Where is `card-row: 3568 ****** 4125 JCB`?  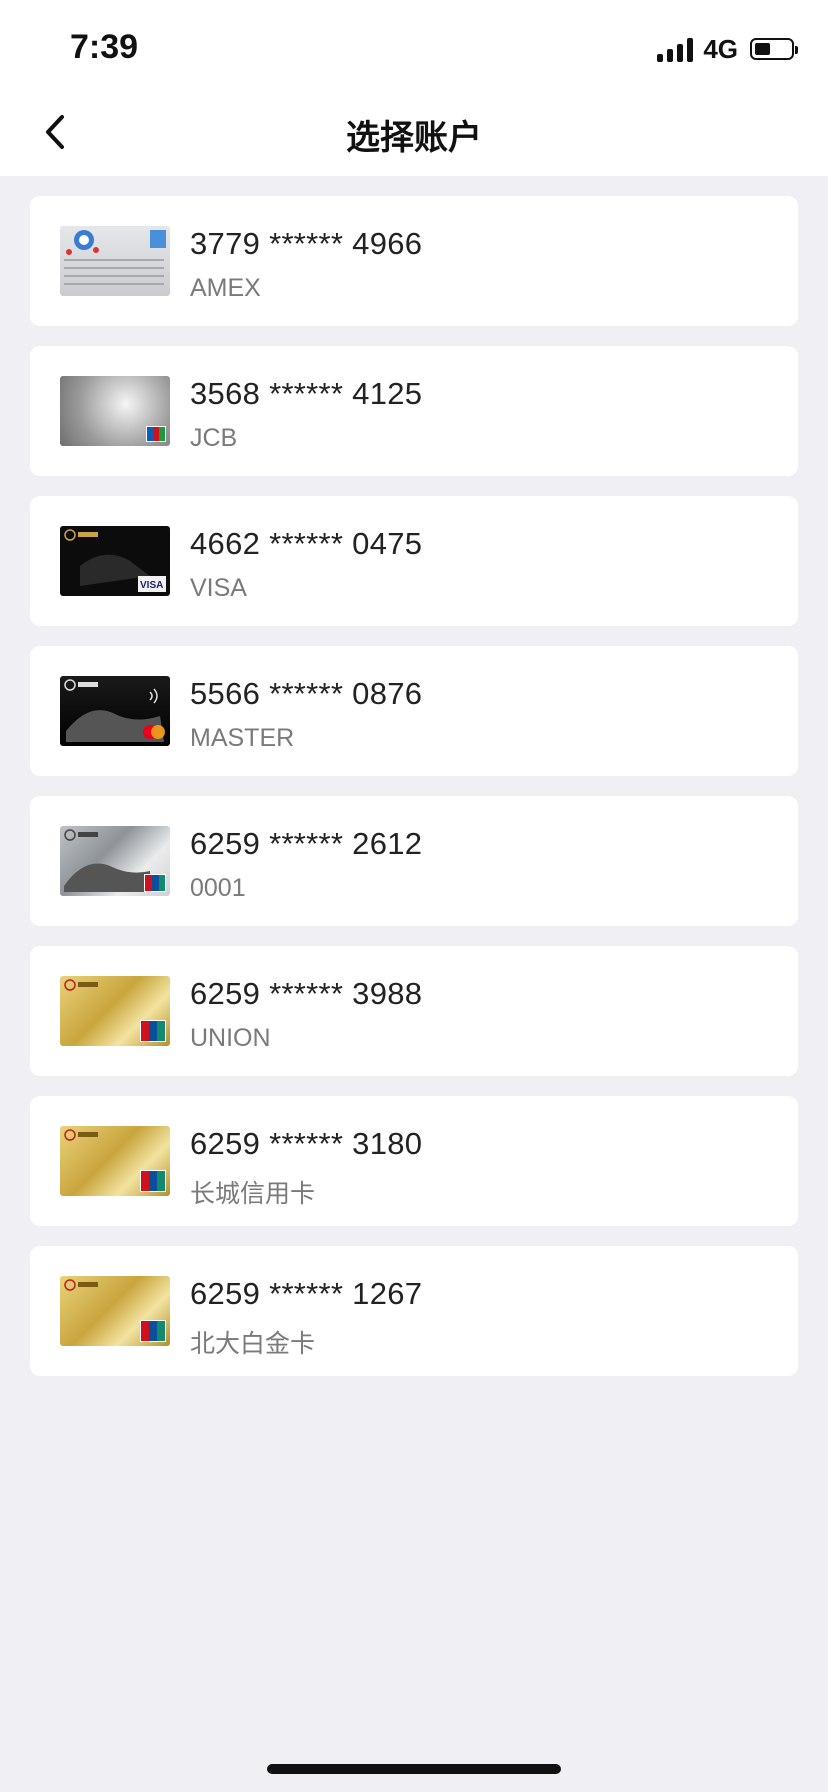
card-row: 3568 ****** 4125 JCB is located at coordinates (414, 411).